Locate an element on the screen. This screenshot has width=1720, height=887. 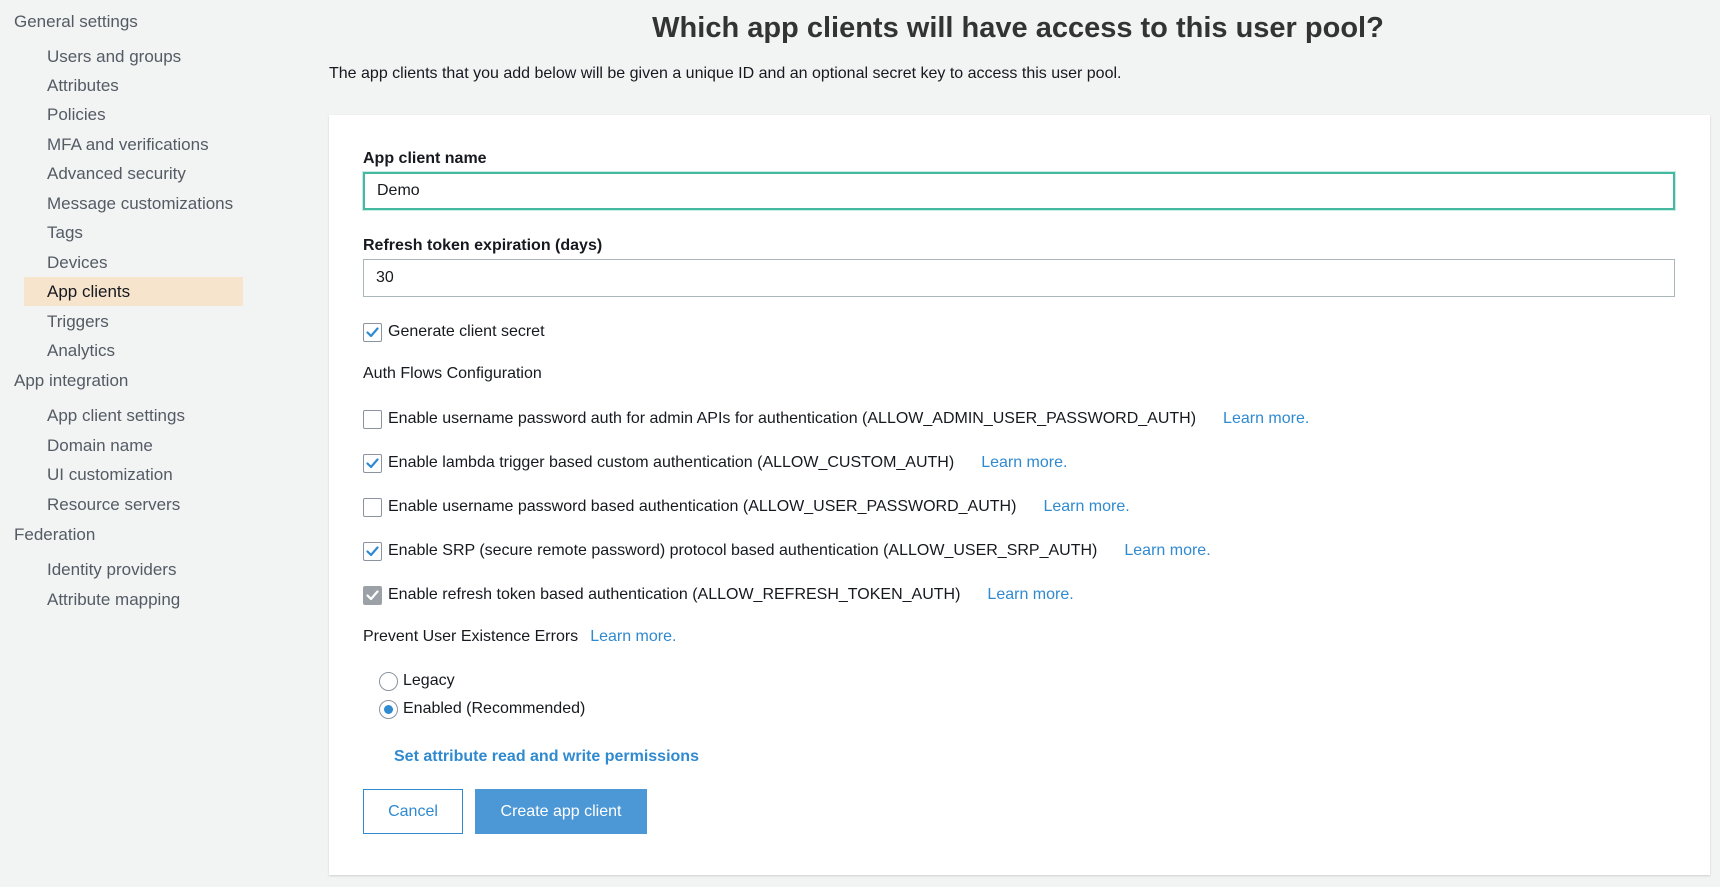
sidebar-item-policies: Policies is located at coordinates (133, 114).